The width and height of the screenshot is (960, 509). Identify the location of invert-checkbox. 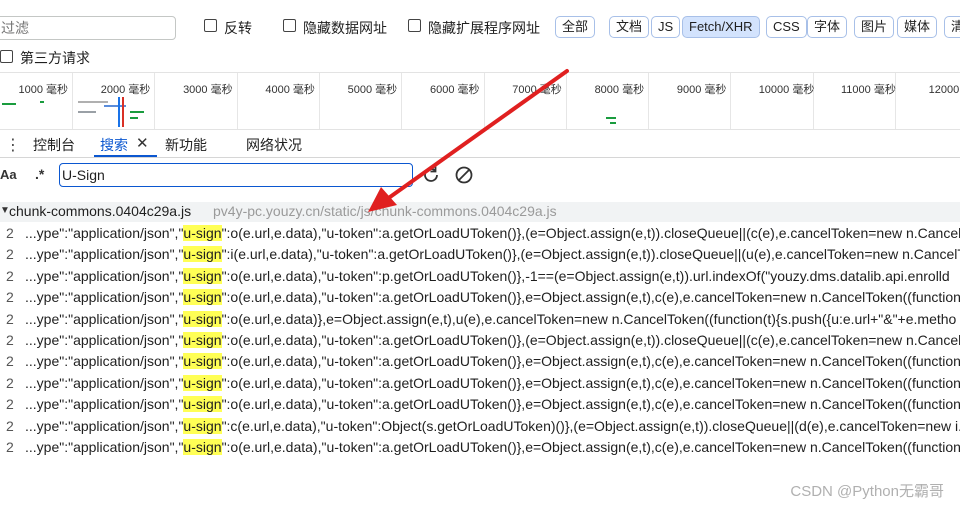
(210, 25).